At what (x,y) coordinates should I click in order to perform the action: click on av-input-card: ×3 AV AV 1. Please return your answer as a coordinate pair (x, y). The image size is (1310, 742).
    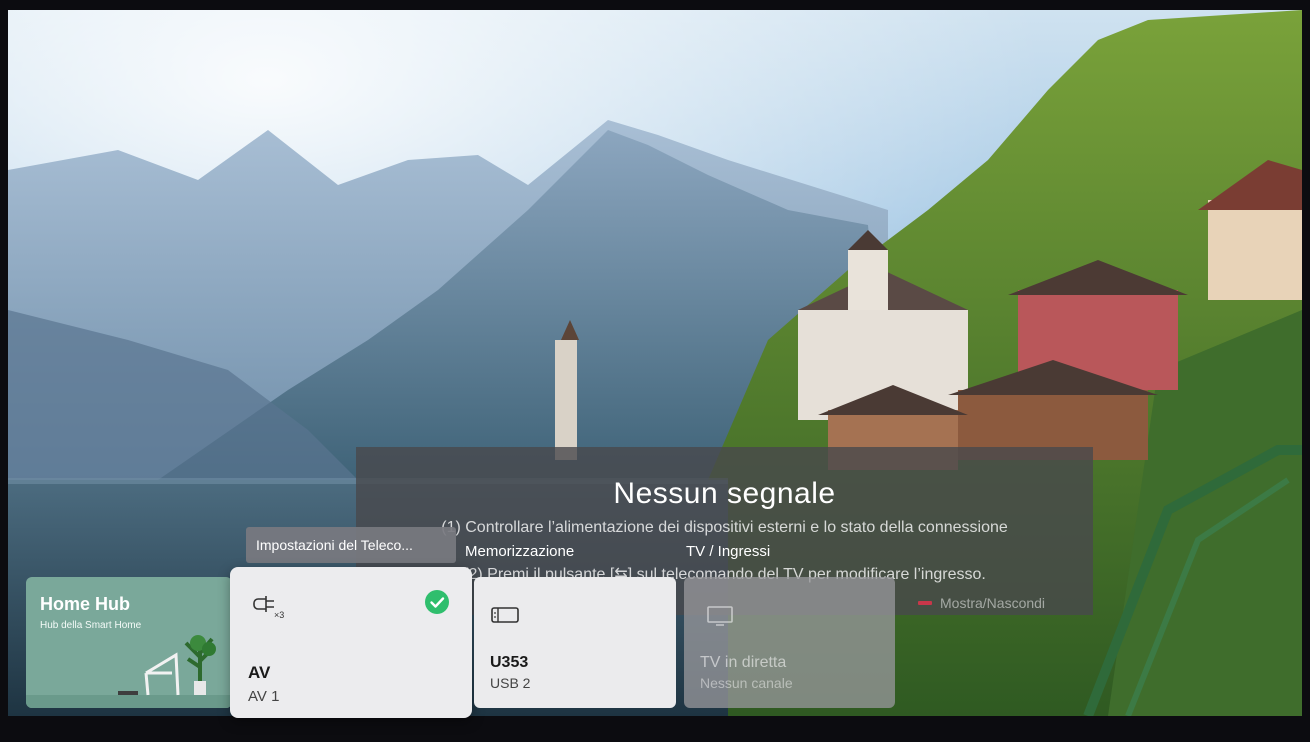
    Looking at the image, I should click on (351, 642).